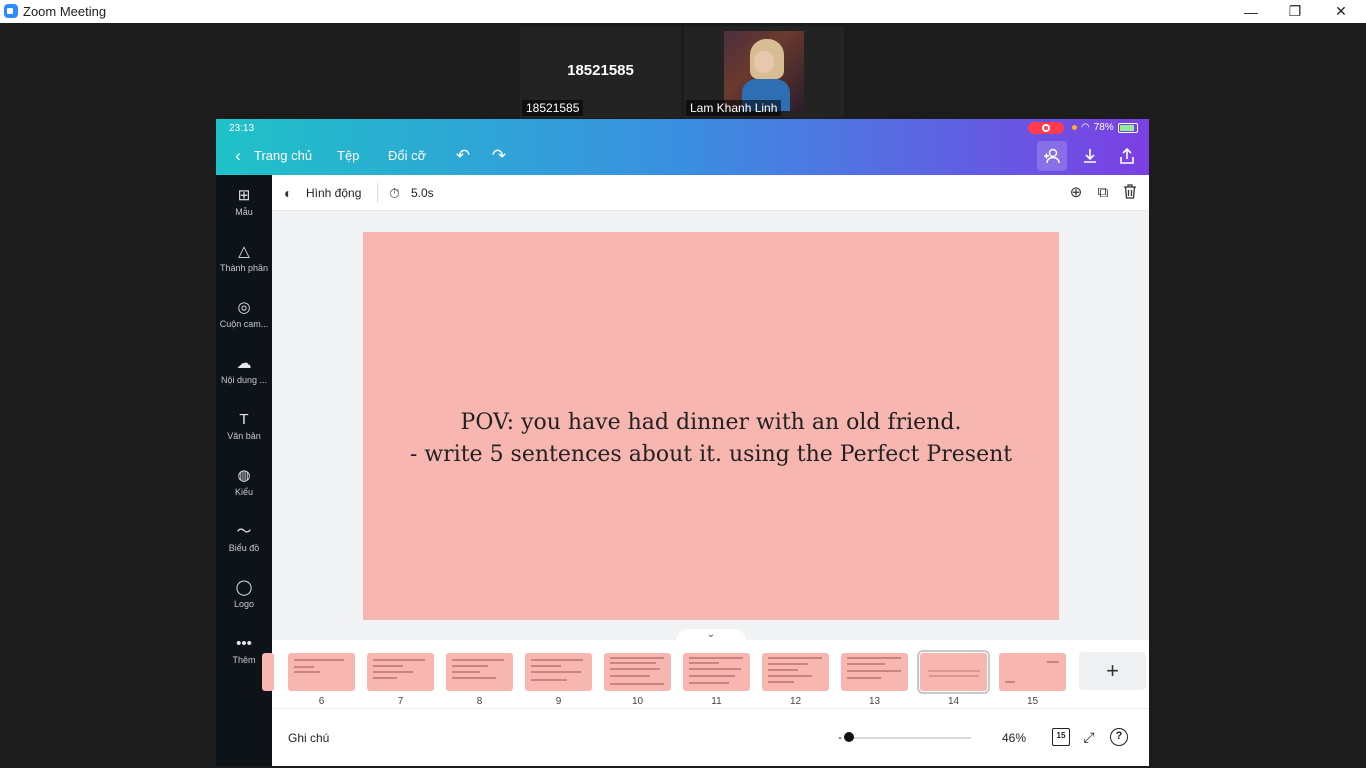  I want to click on text-icon: T, so click(244, 419).